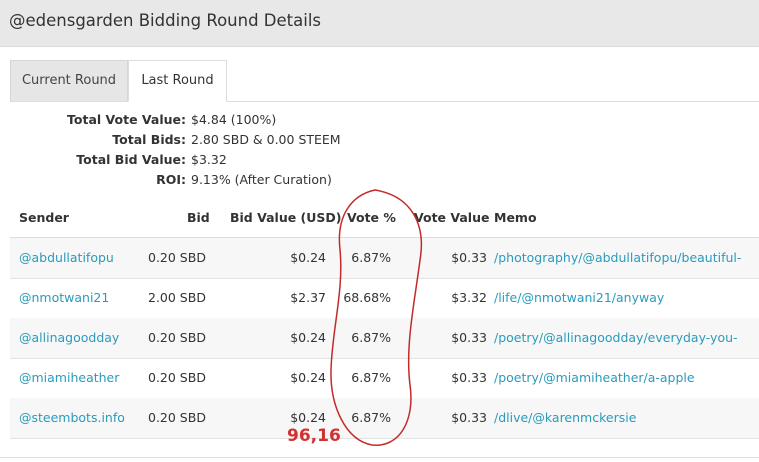 The height and width of the screenshot is (462, 759). What do you see at coordinates (261, 179) in the screenshot?
I see `roi-value: 9.13% (After Curation)` at bounding box center [261, 179].